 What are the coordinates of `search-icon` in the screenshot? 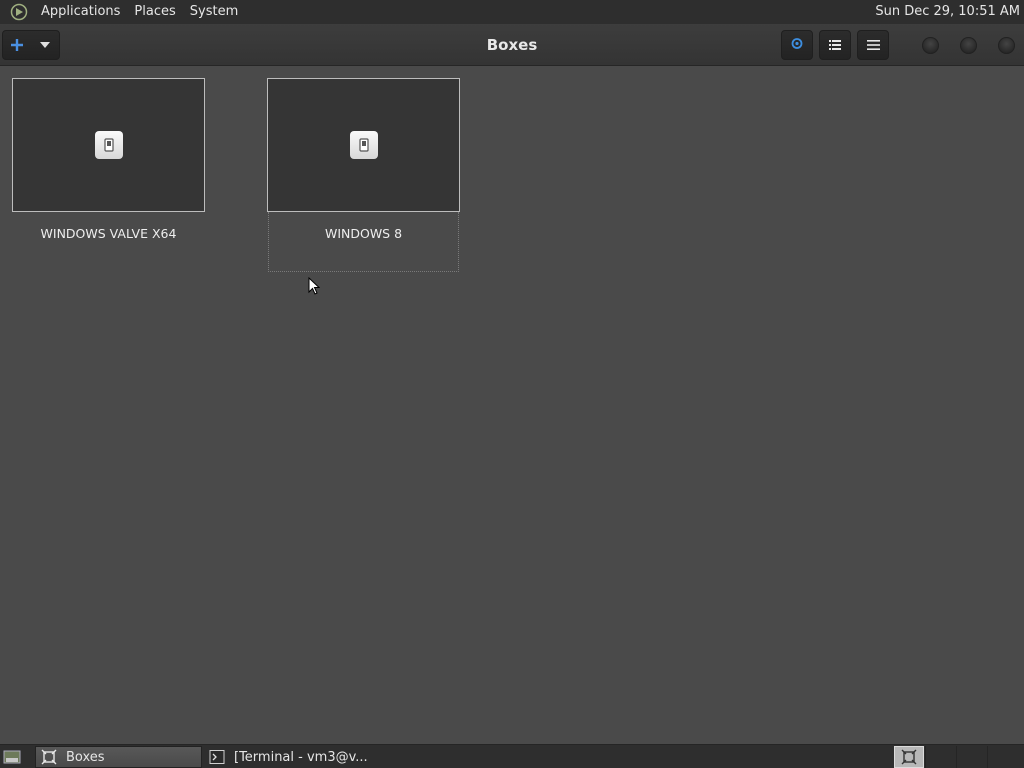 It's located at (797, 45).